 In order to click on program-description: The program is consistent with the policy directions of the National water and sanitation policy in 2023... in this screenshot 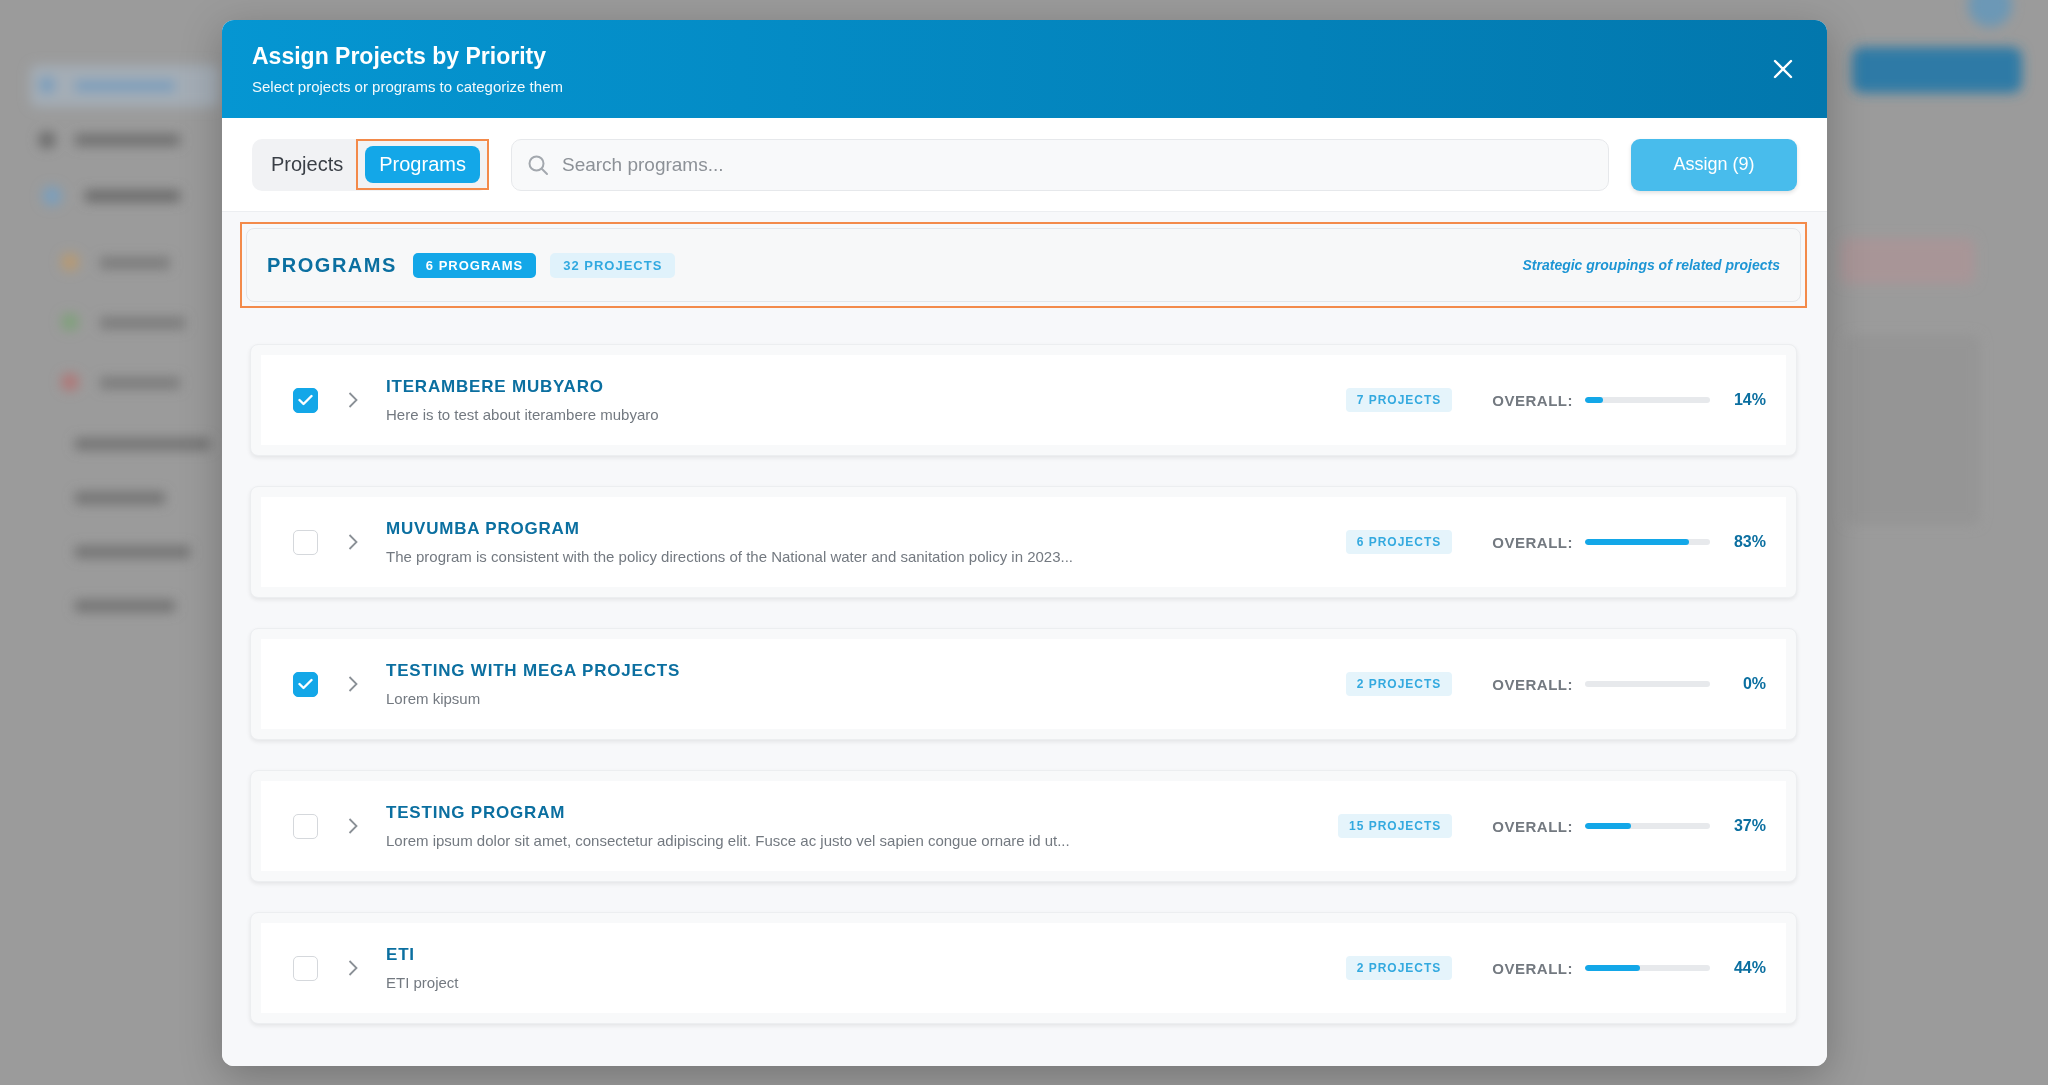, I will do `click(730, 556)`.